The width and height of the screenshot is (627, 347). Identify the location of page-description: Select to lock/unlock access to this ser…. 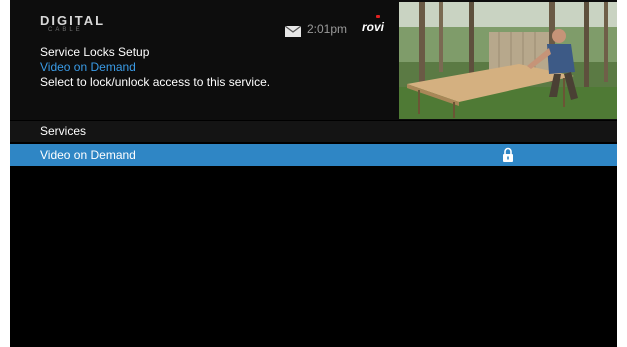
(155, 82).